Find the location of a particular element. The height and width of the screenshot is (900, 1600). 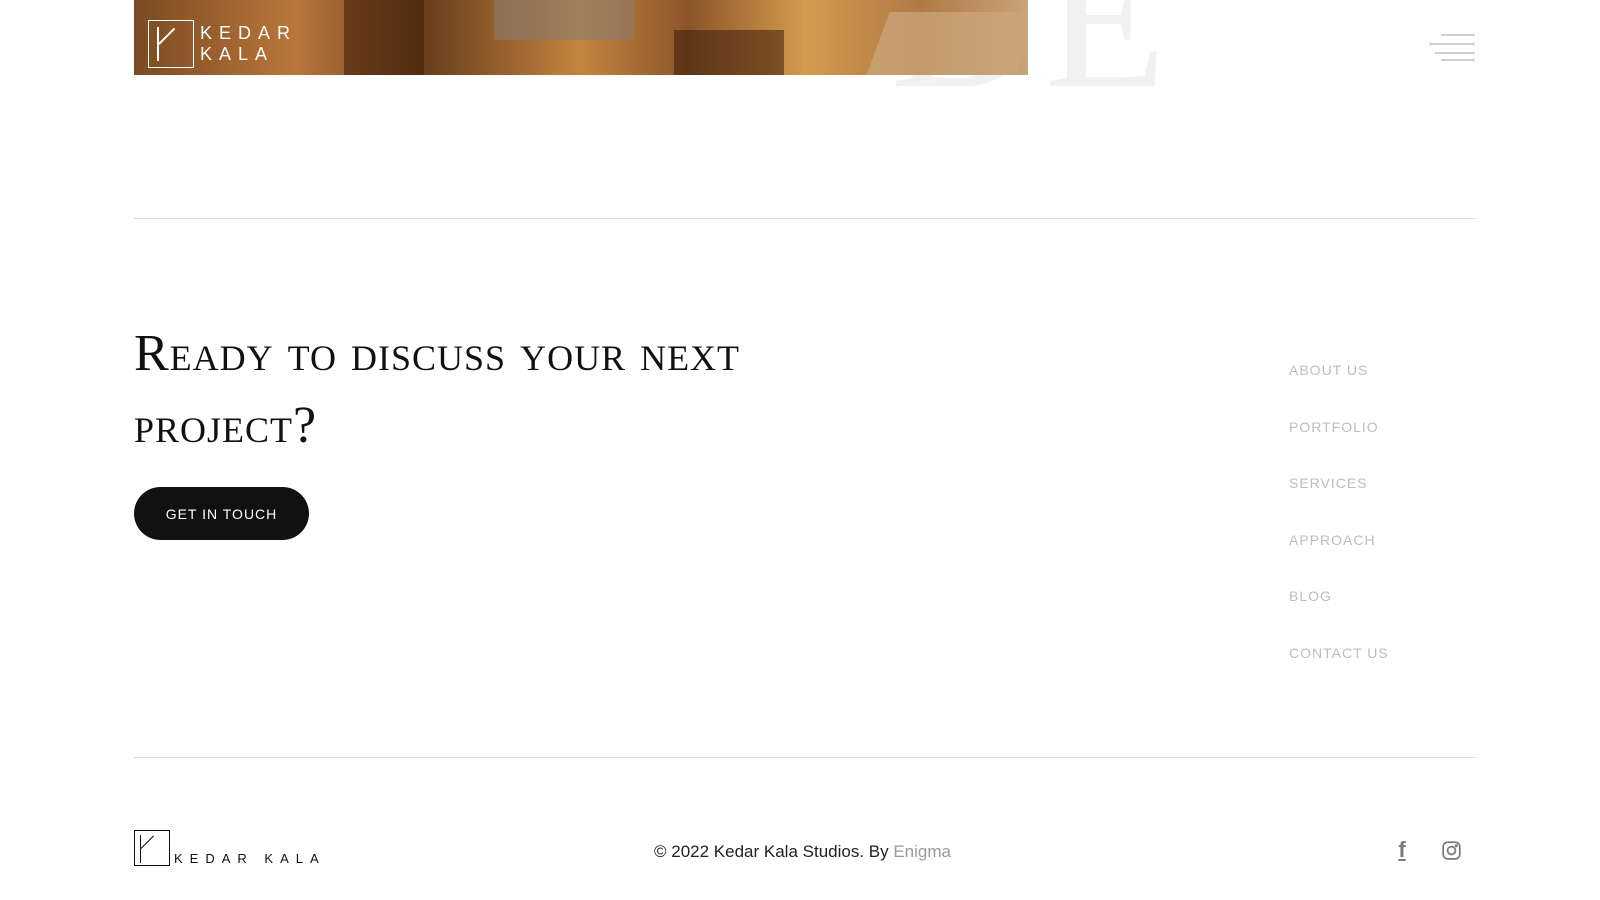

instagram-icon is located at coordinates (1451, 850).